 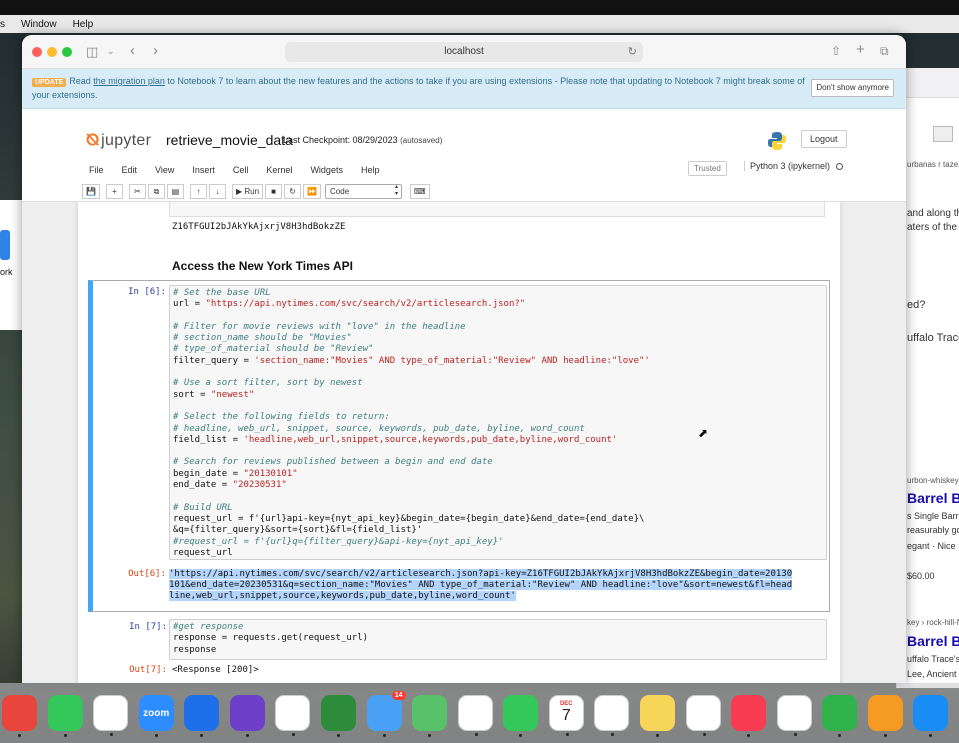 I want to click on forward-icon: ›, so click(x=155, y=50).